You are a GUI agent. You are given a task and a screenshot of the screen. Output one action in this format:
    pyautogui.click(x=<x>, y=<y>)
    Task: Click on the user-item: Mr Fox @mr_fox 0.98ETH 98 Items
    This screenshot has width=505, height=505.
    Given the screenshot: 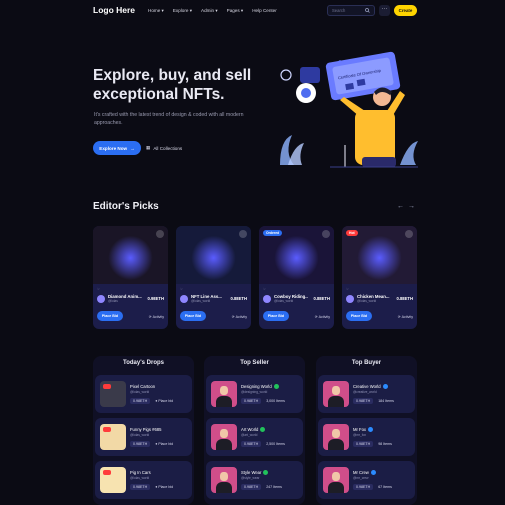 What is the action you would take?
    pyautogui.click(x=366, y=437)
    